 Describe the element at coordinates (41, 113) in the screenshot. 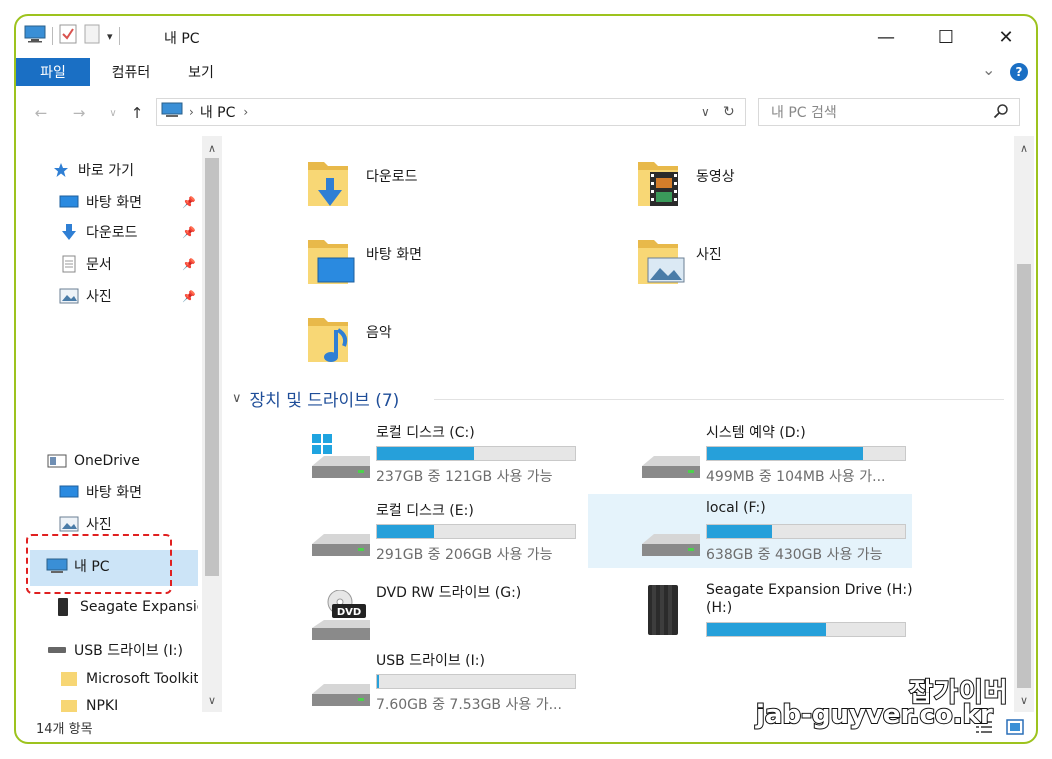

I see `back-arrow-icon: ←` at that location.